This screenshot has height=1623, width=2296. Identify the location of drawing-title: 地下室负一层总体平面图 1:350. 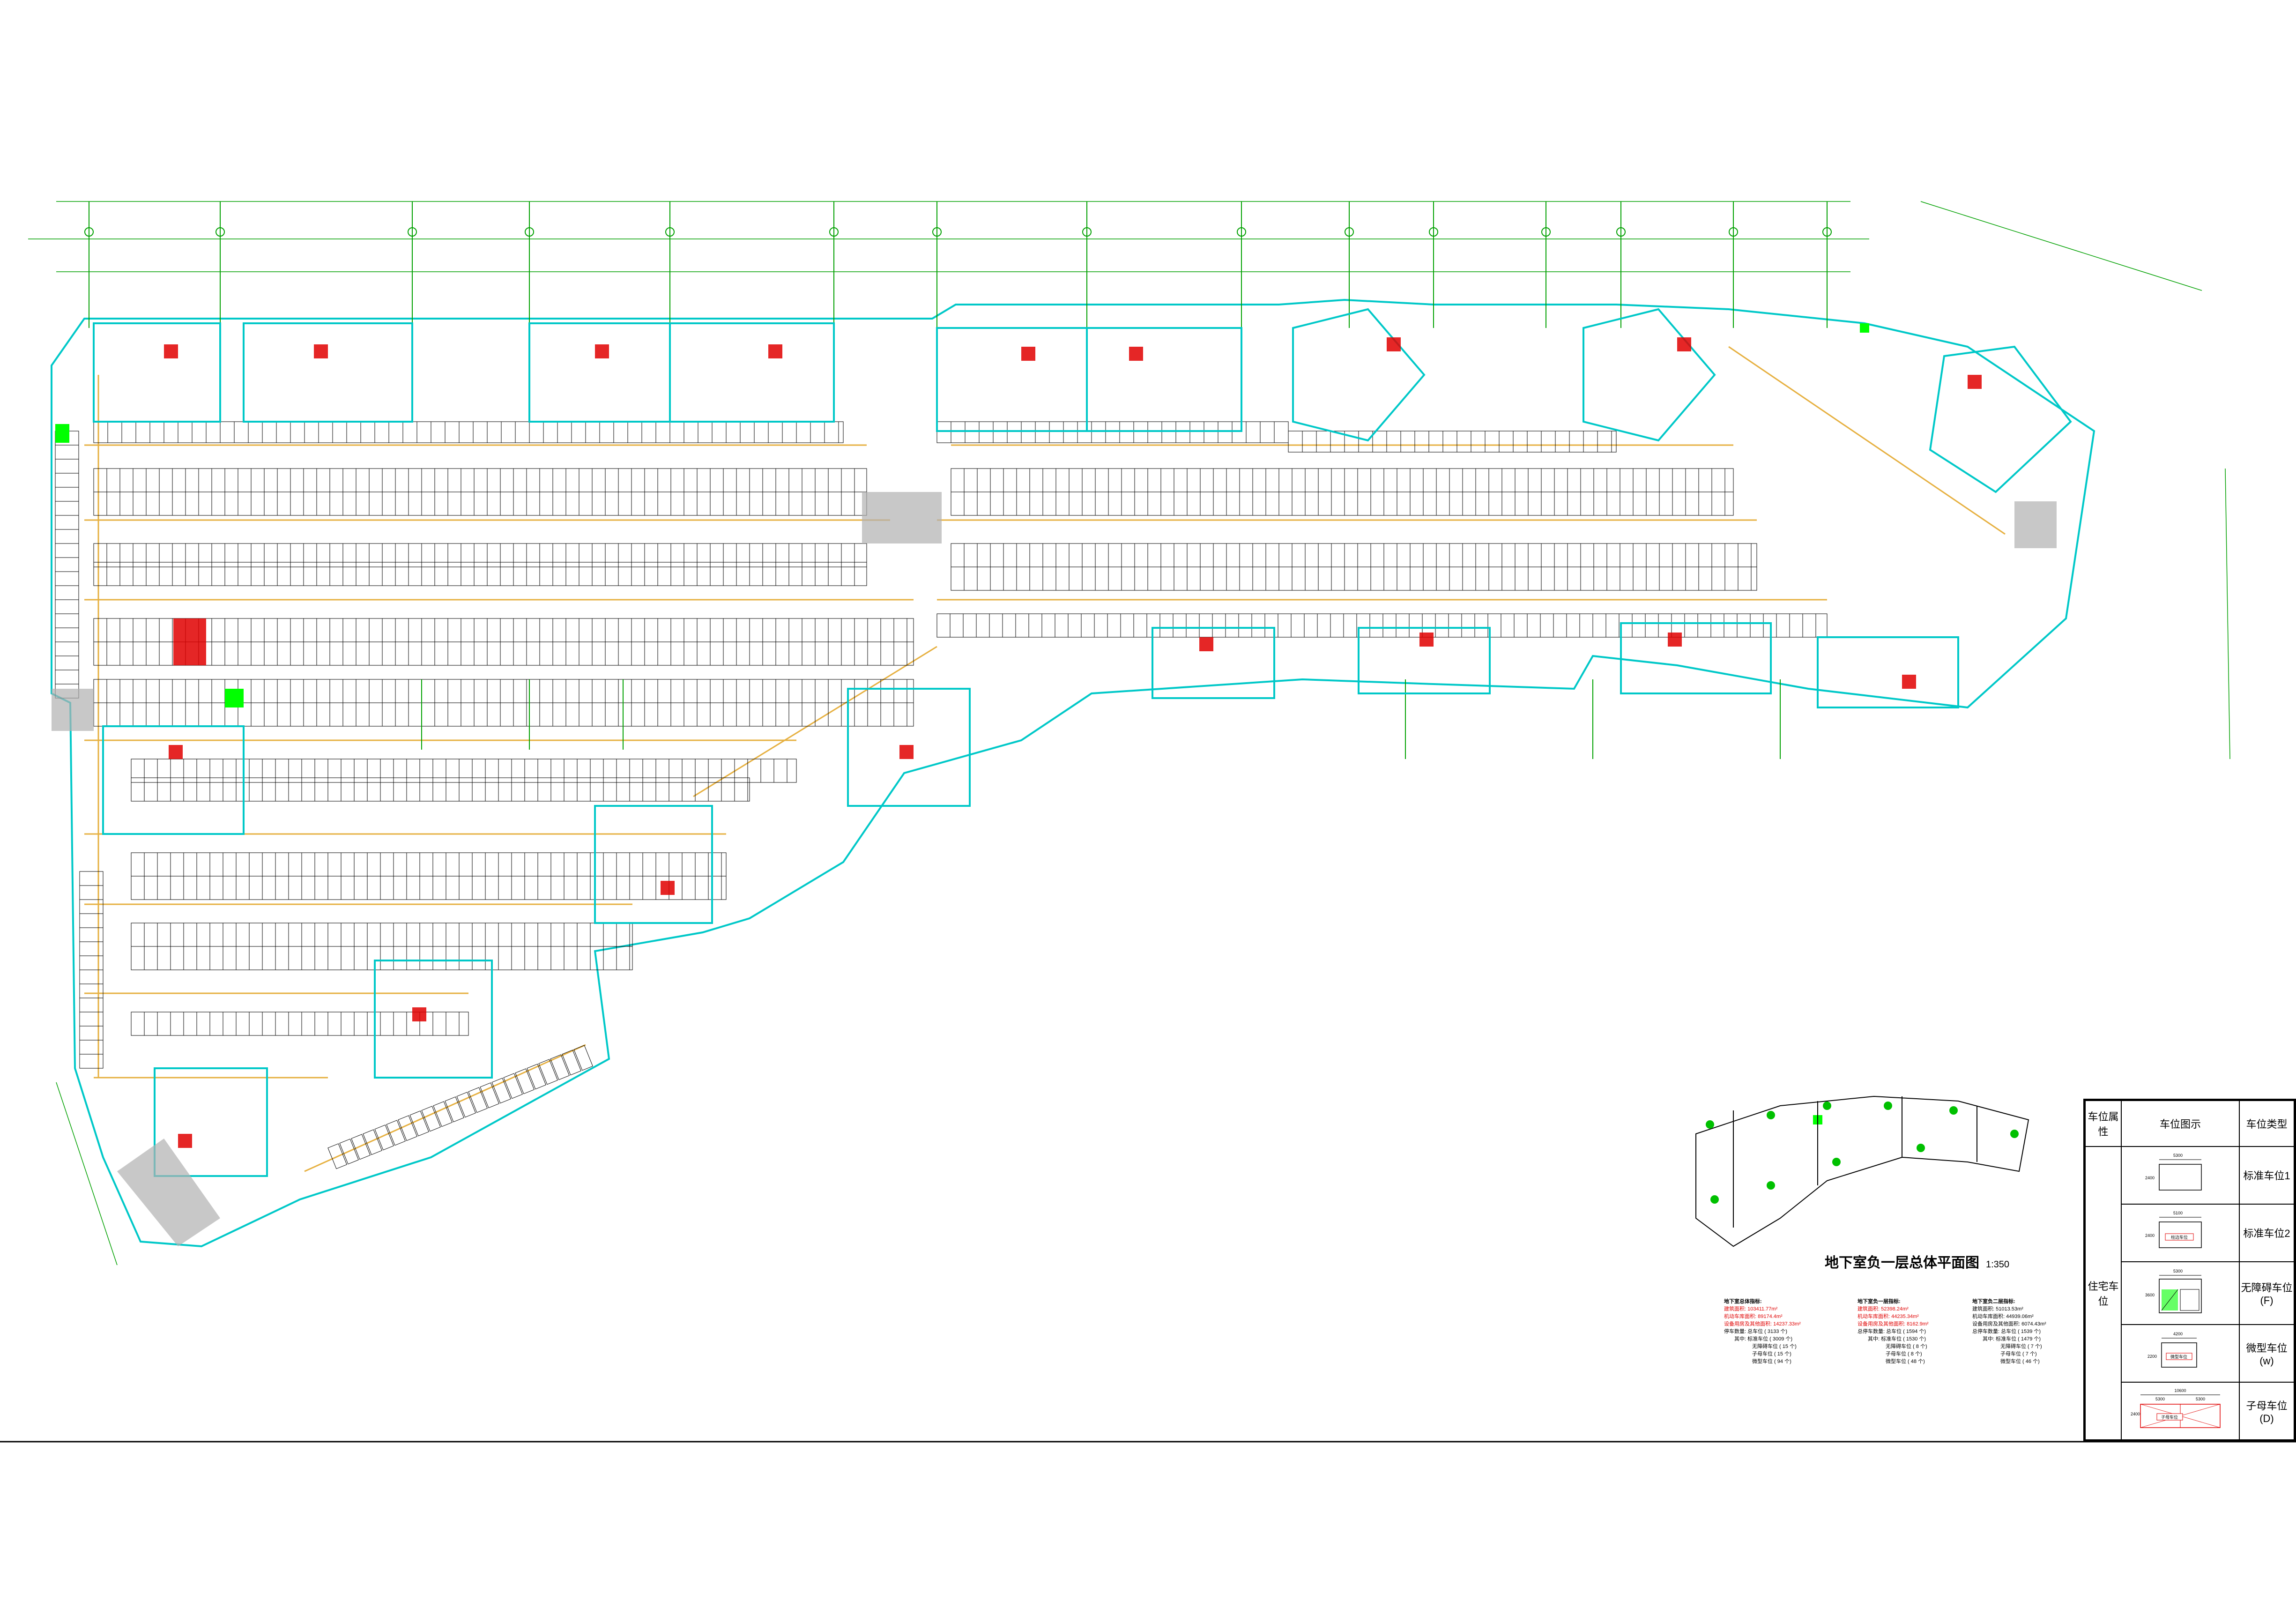
(1917, 1262).